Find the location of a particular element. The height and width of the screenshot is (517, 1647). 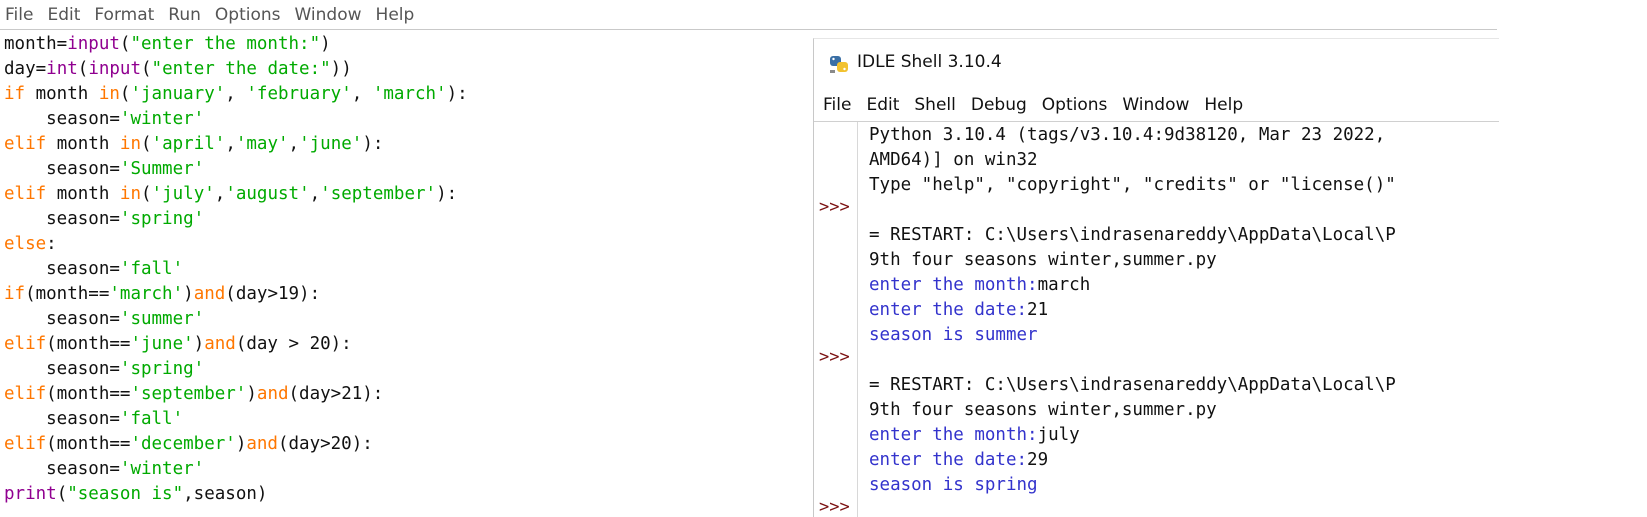

shell-menu-edit: Edit is located at coordinates (881, 105).